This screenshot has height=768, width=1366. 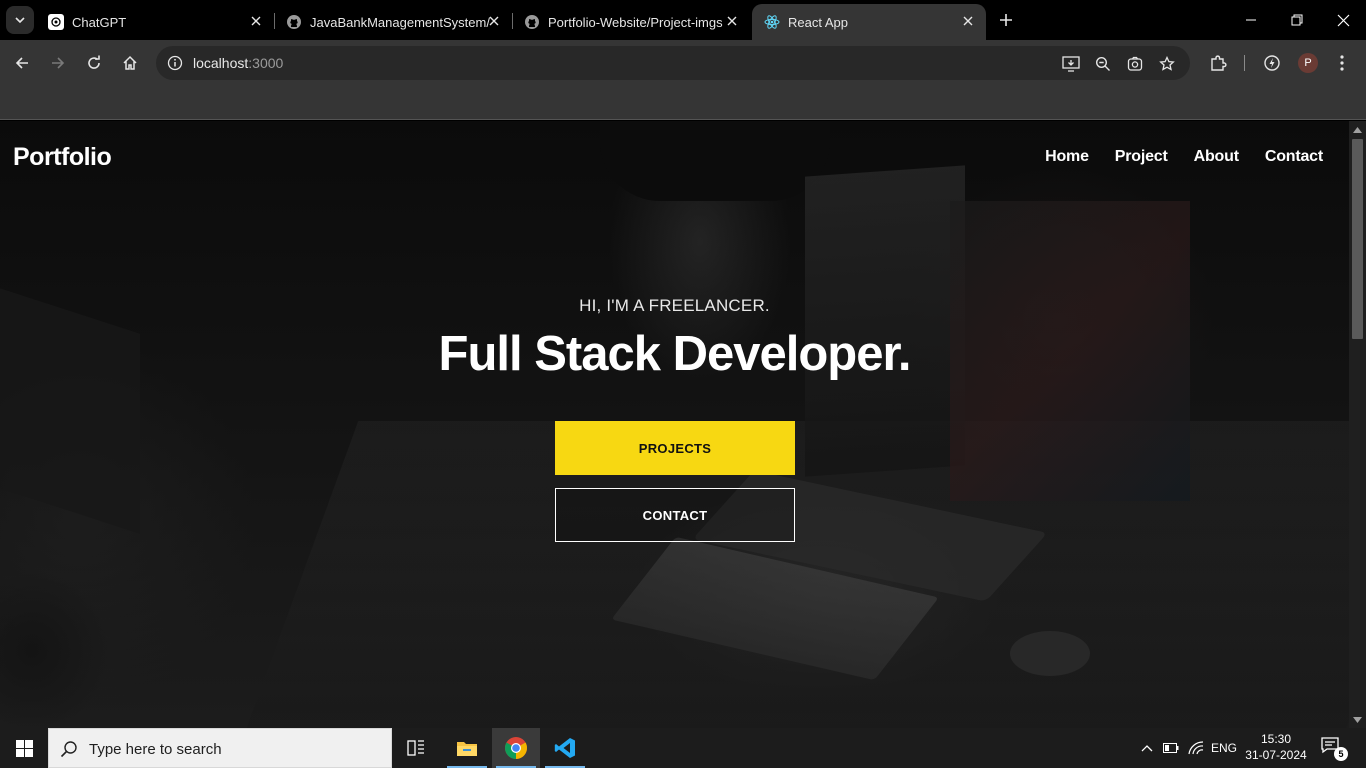 I want to click on monitor-shape, so click(x=885, y=321).